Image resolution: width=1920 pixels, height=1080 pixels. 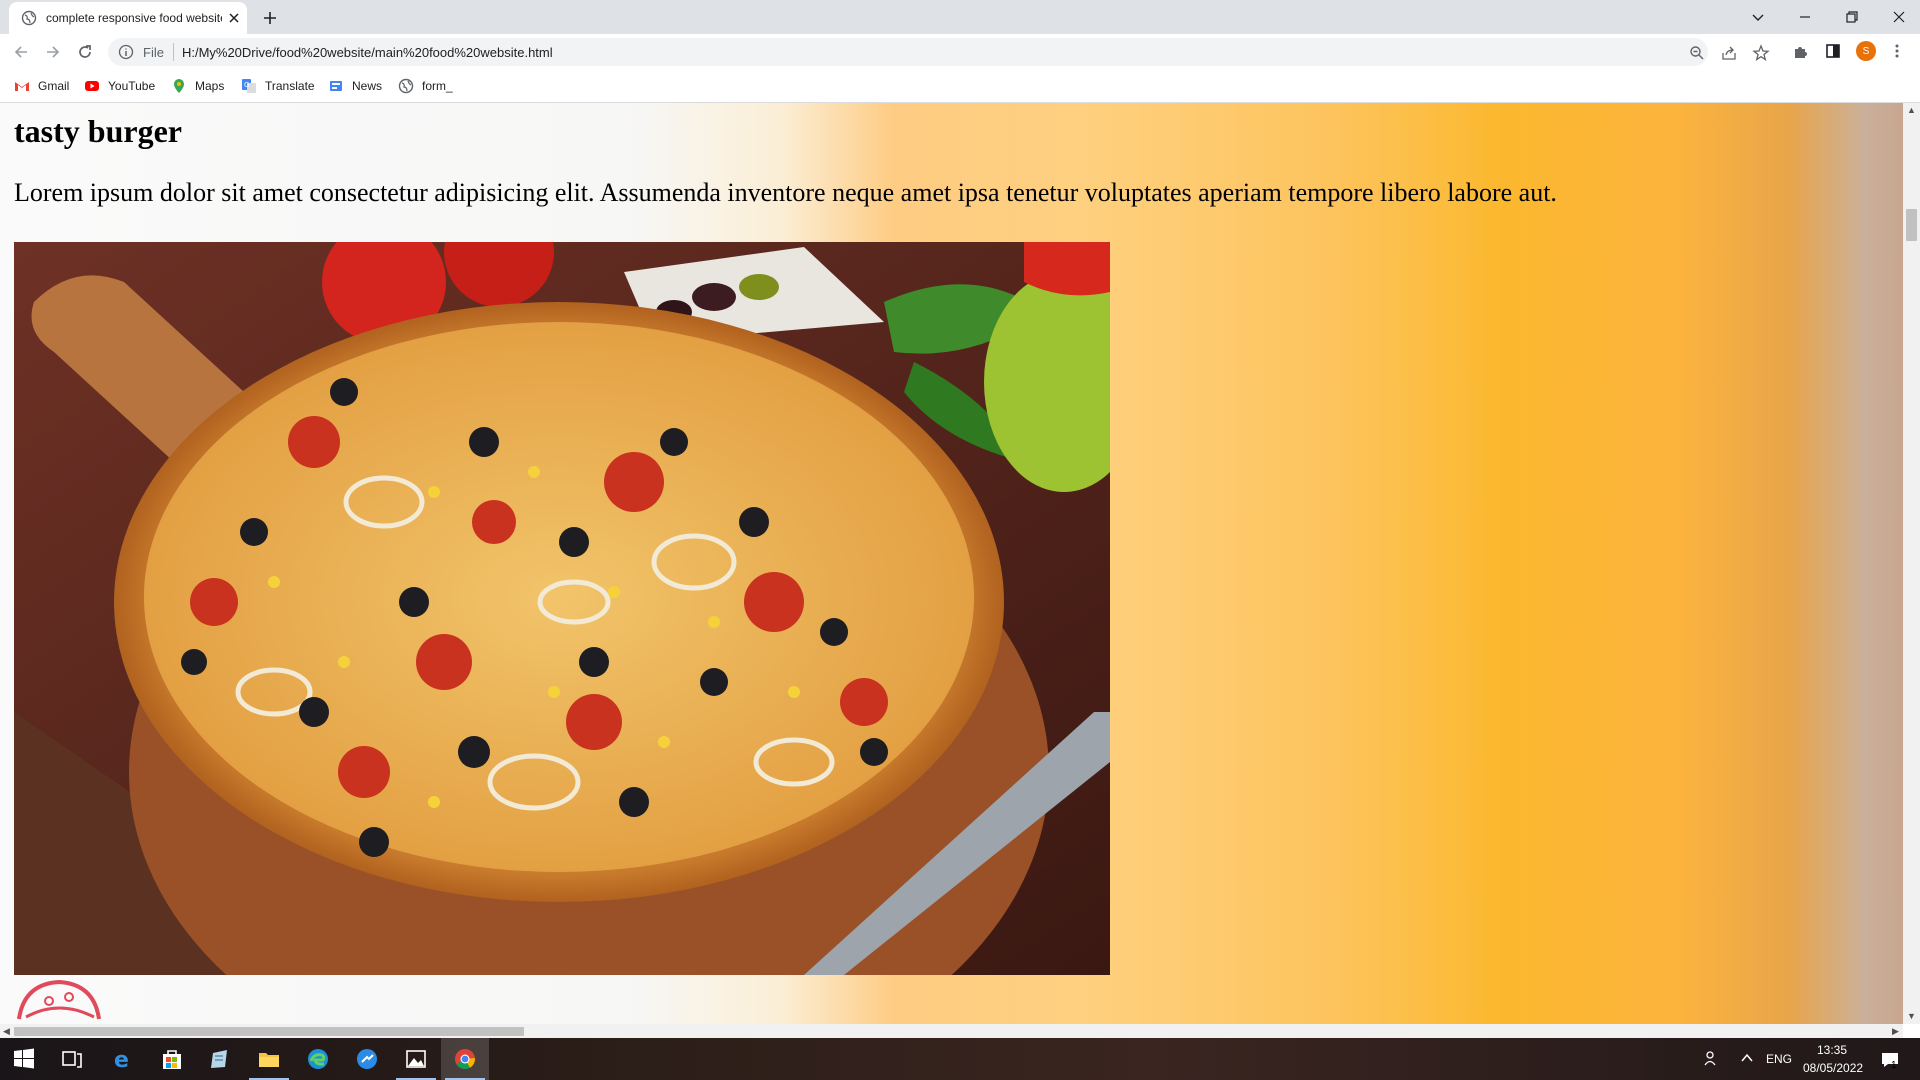 I want to click on forward-icon, so click(x=53, y=52).